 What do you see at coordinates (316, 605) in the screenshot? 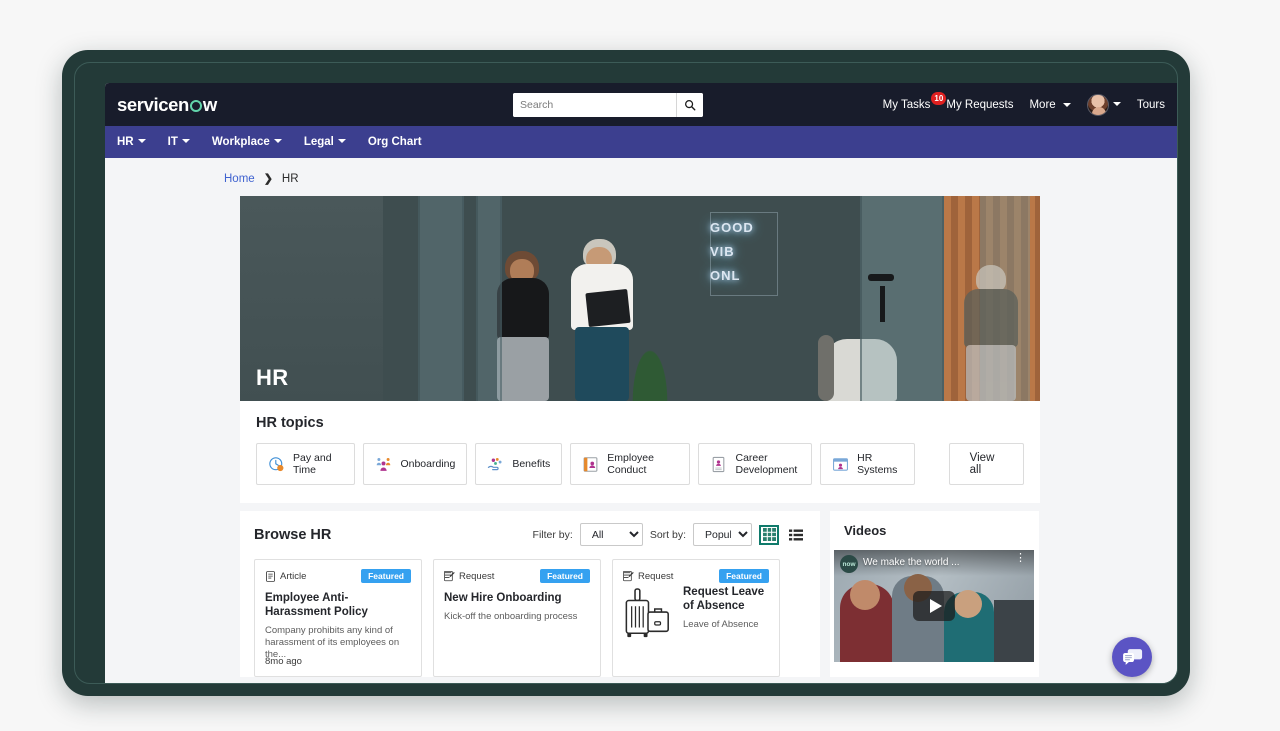
I see `card-title: Employee Anti-Harassment Policy` at bounding box center [316, 605].